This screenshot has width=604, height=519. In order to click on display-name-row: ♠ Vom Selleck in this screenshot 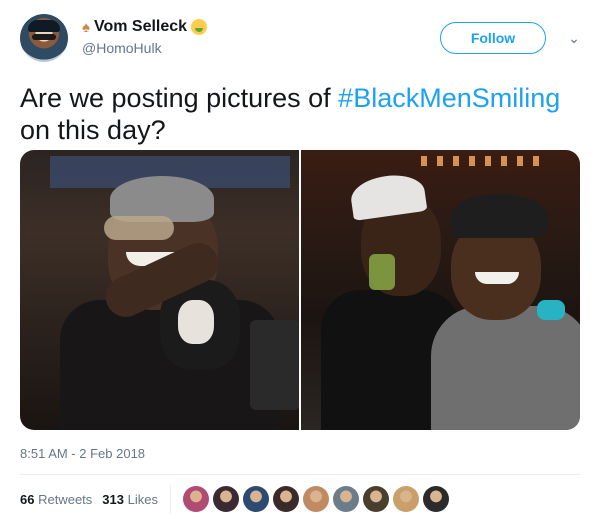, I will do `click(145, 27)`.